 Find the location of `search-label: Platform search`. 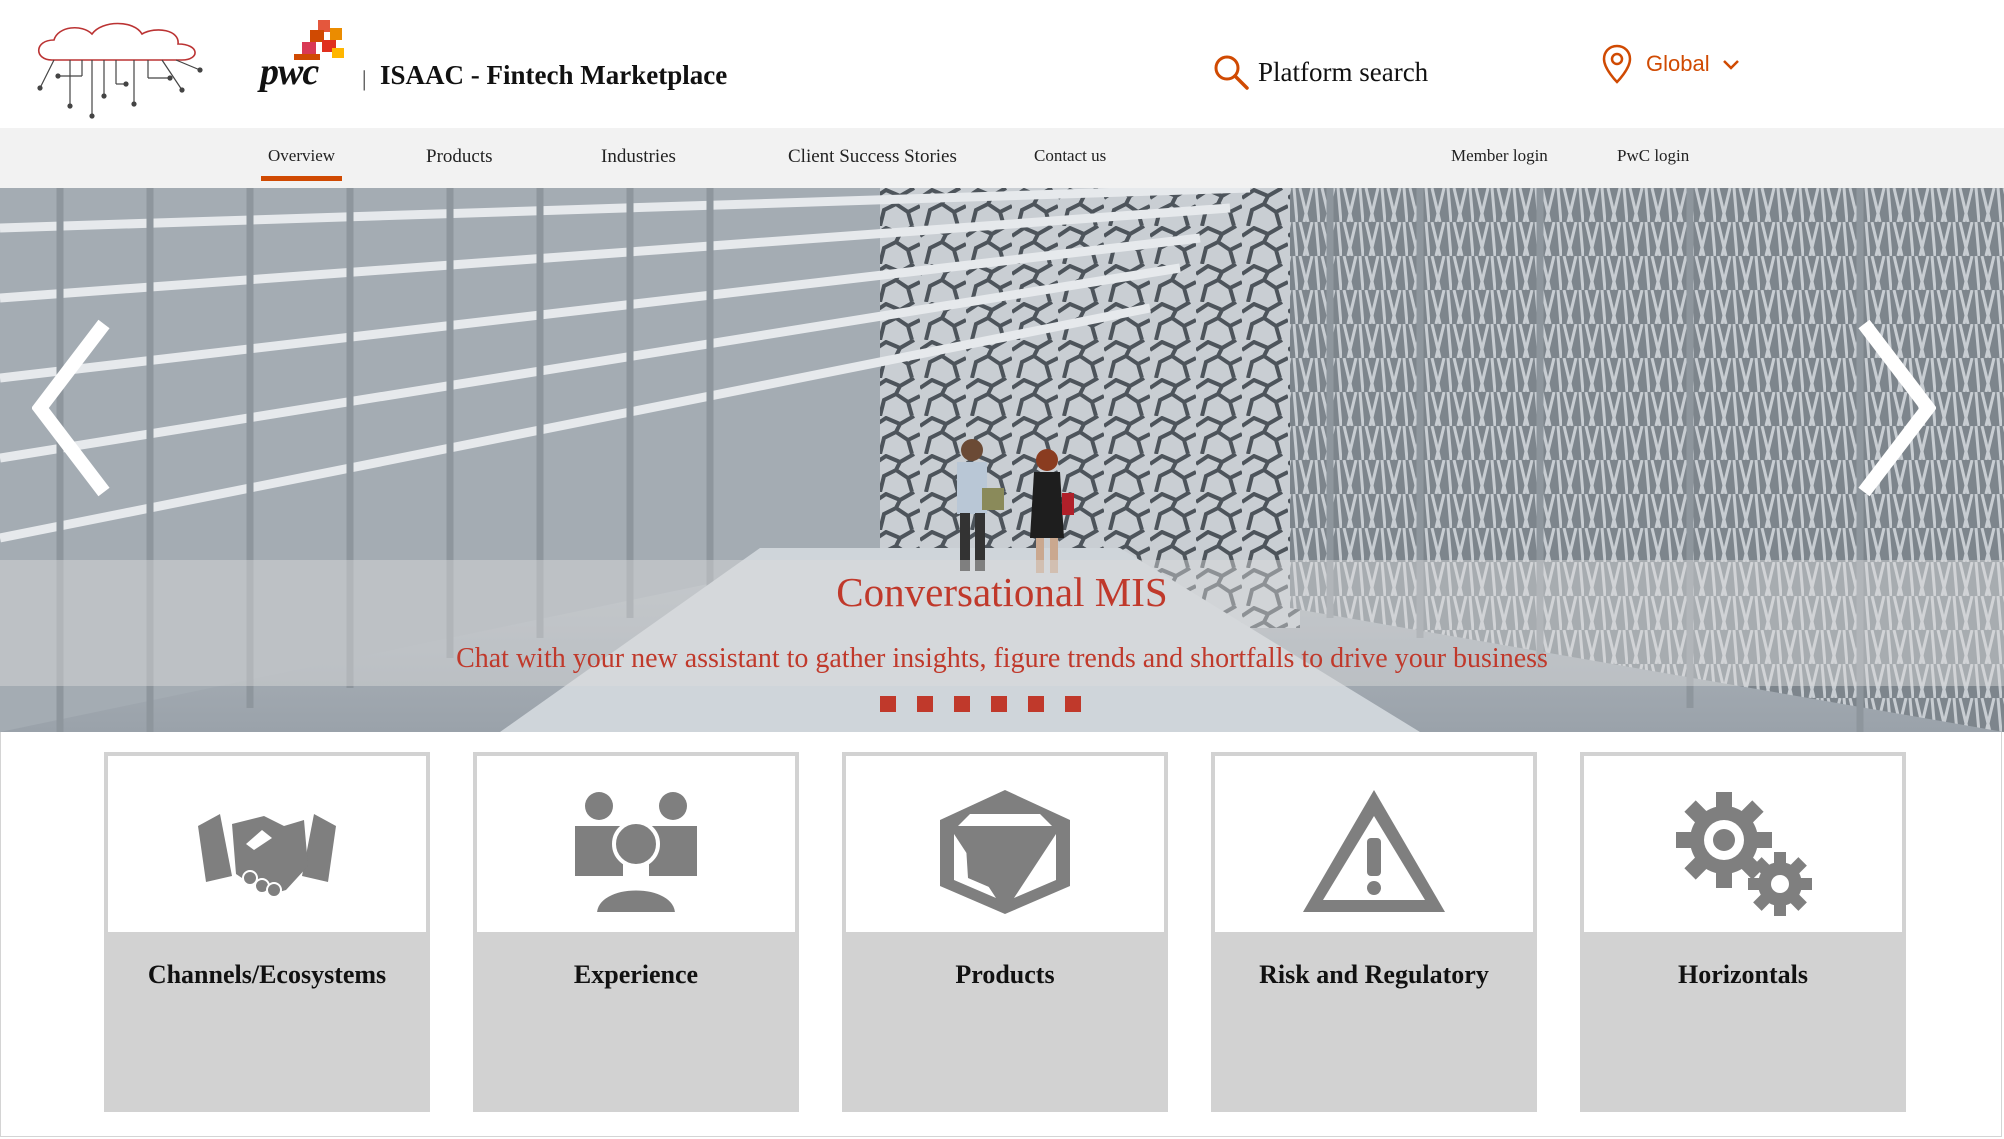

search-label: Platform search is located at coordinates (1343, 71).